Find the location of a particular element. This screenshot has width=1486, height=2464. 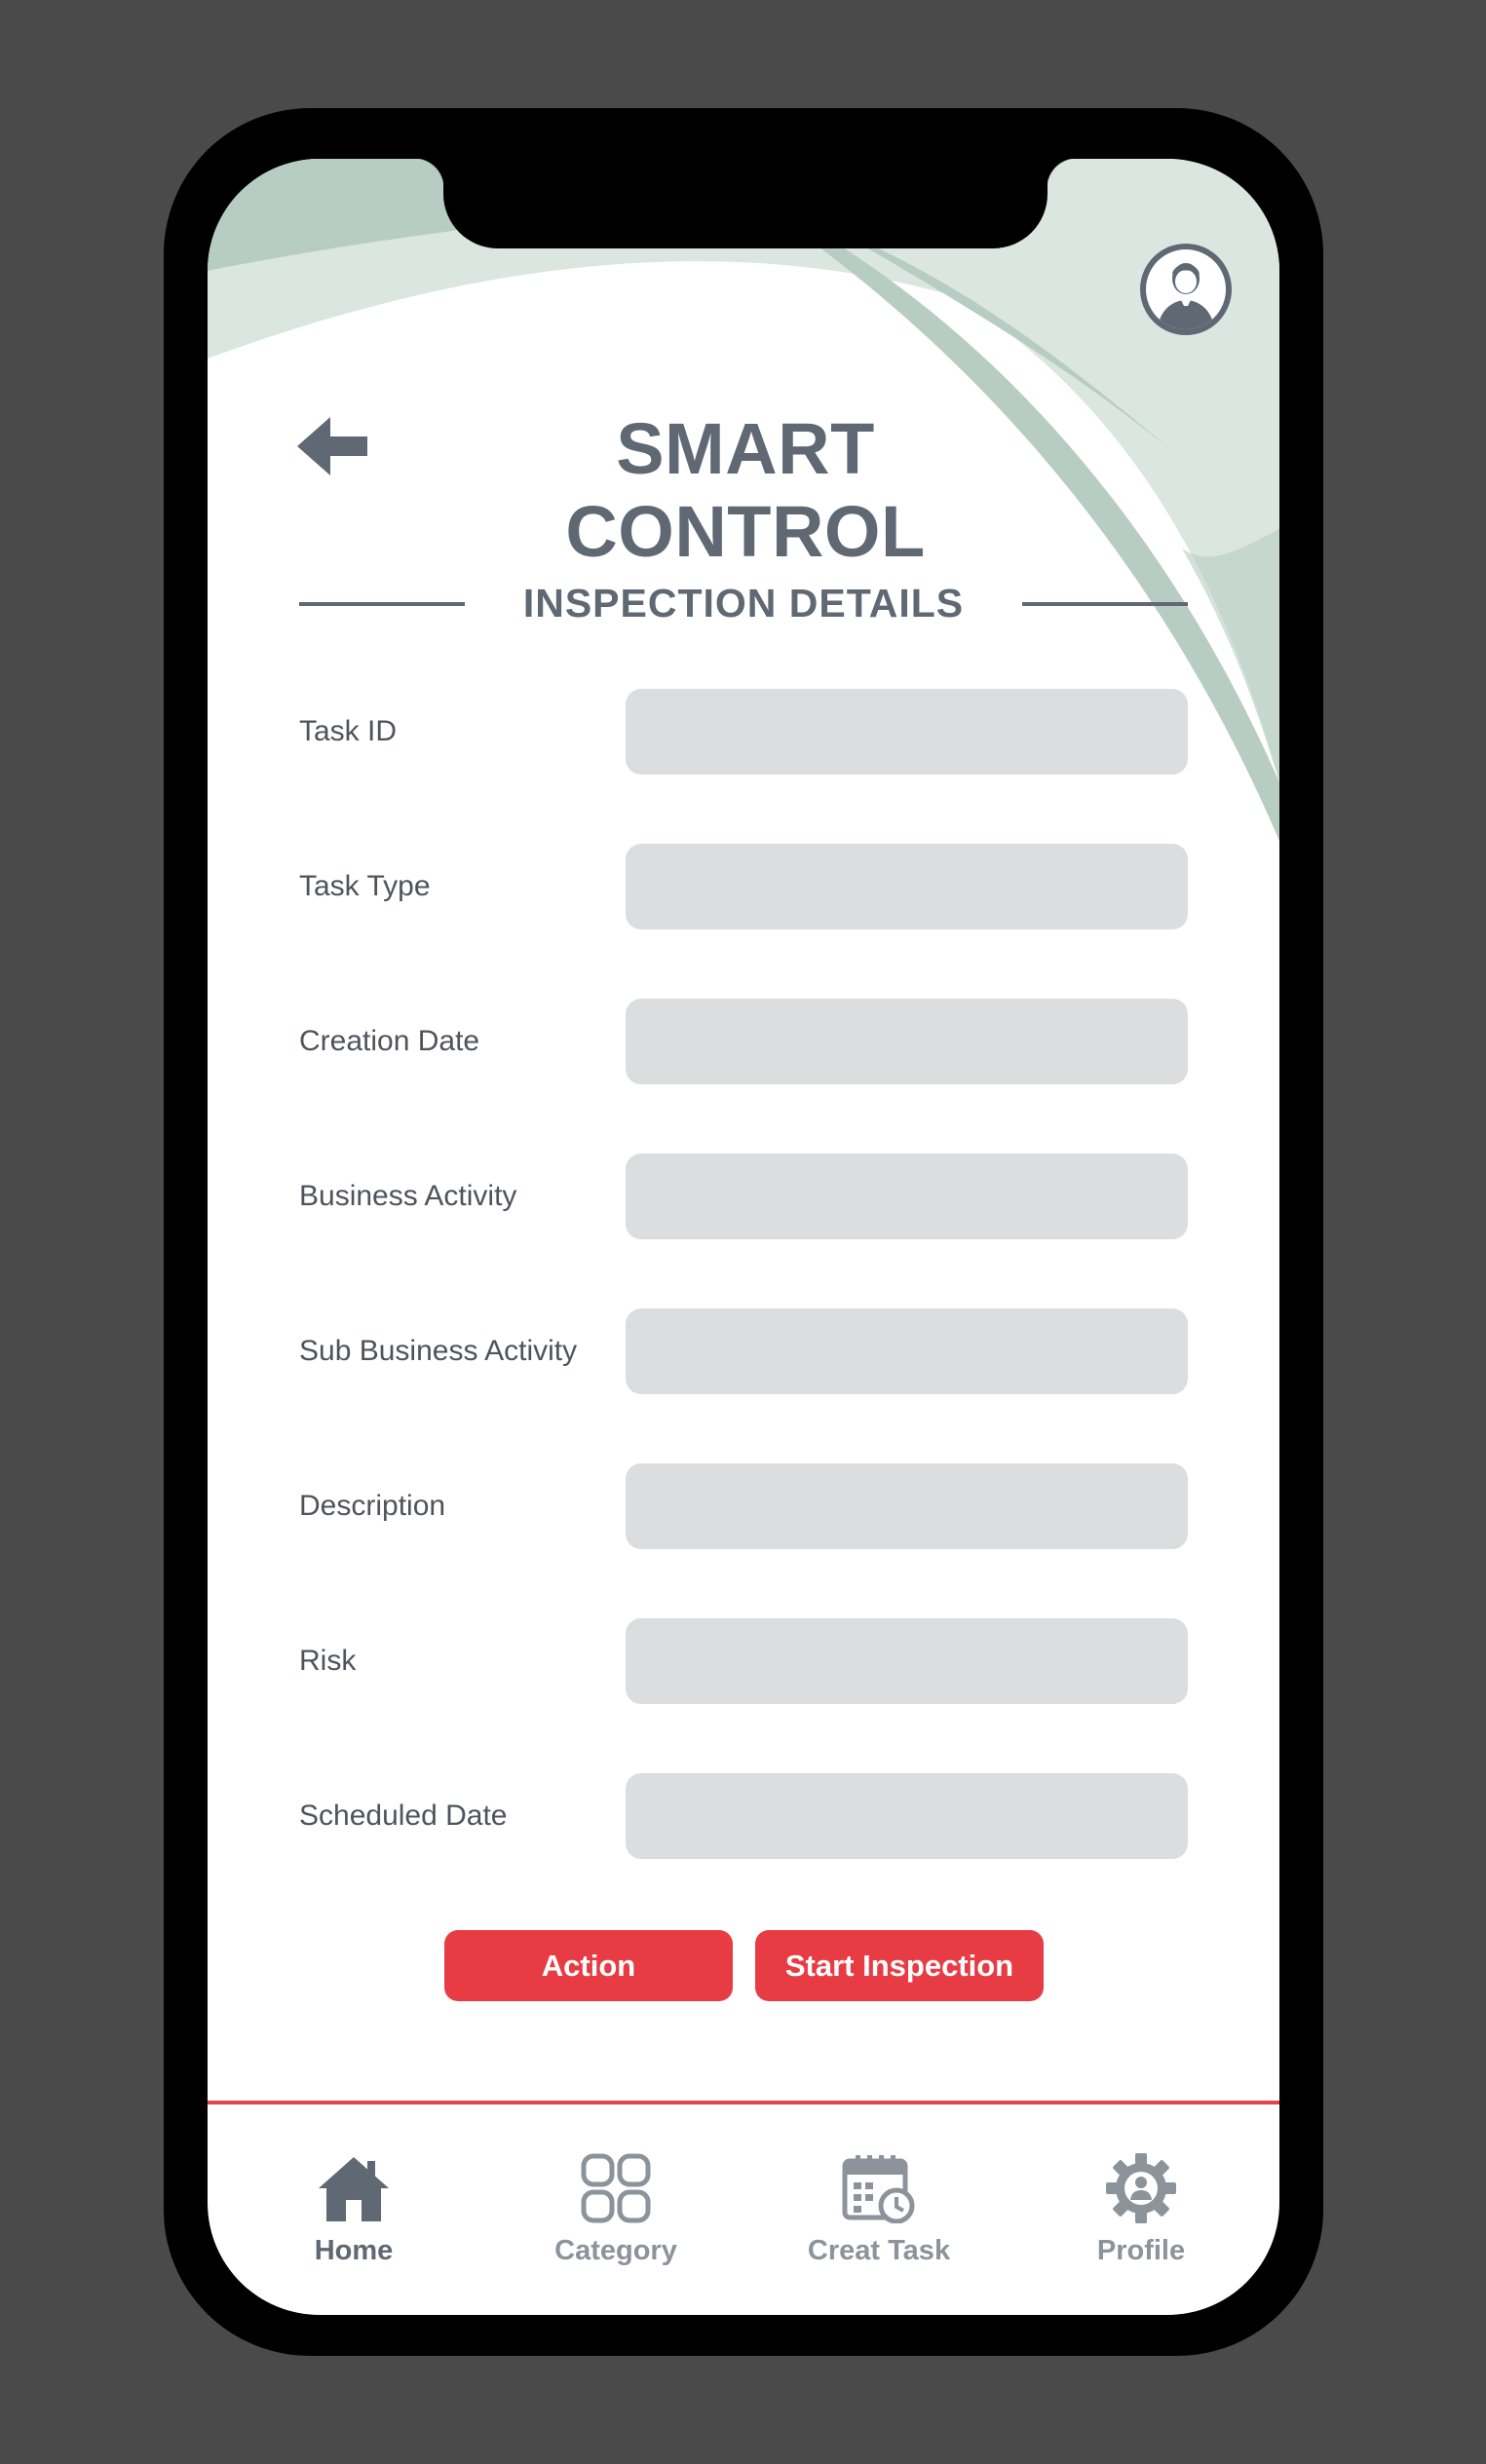

nav-item-category: Category is located at coordinates (615, 2216).